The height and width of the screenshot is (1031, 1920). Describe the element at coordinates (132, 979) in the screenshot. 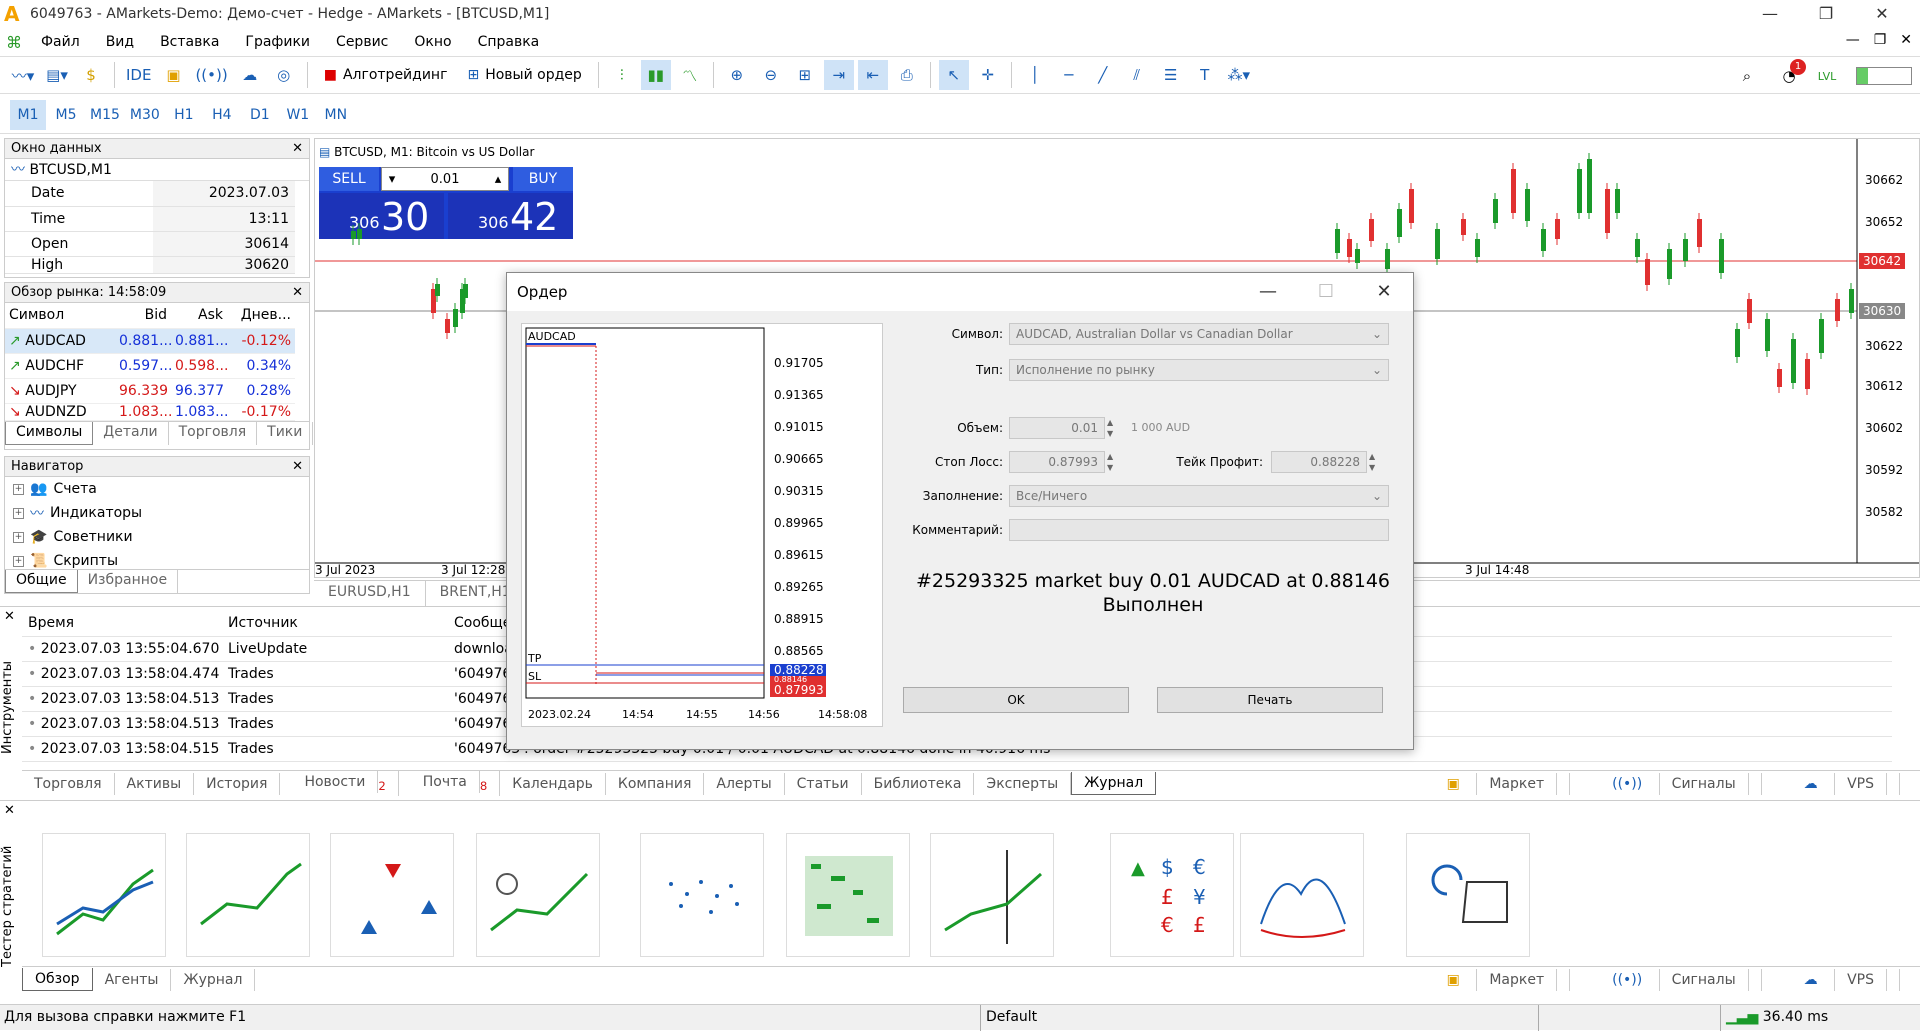

I see `tab-agents: Агенты` at that location.